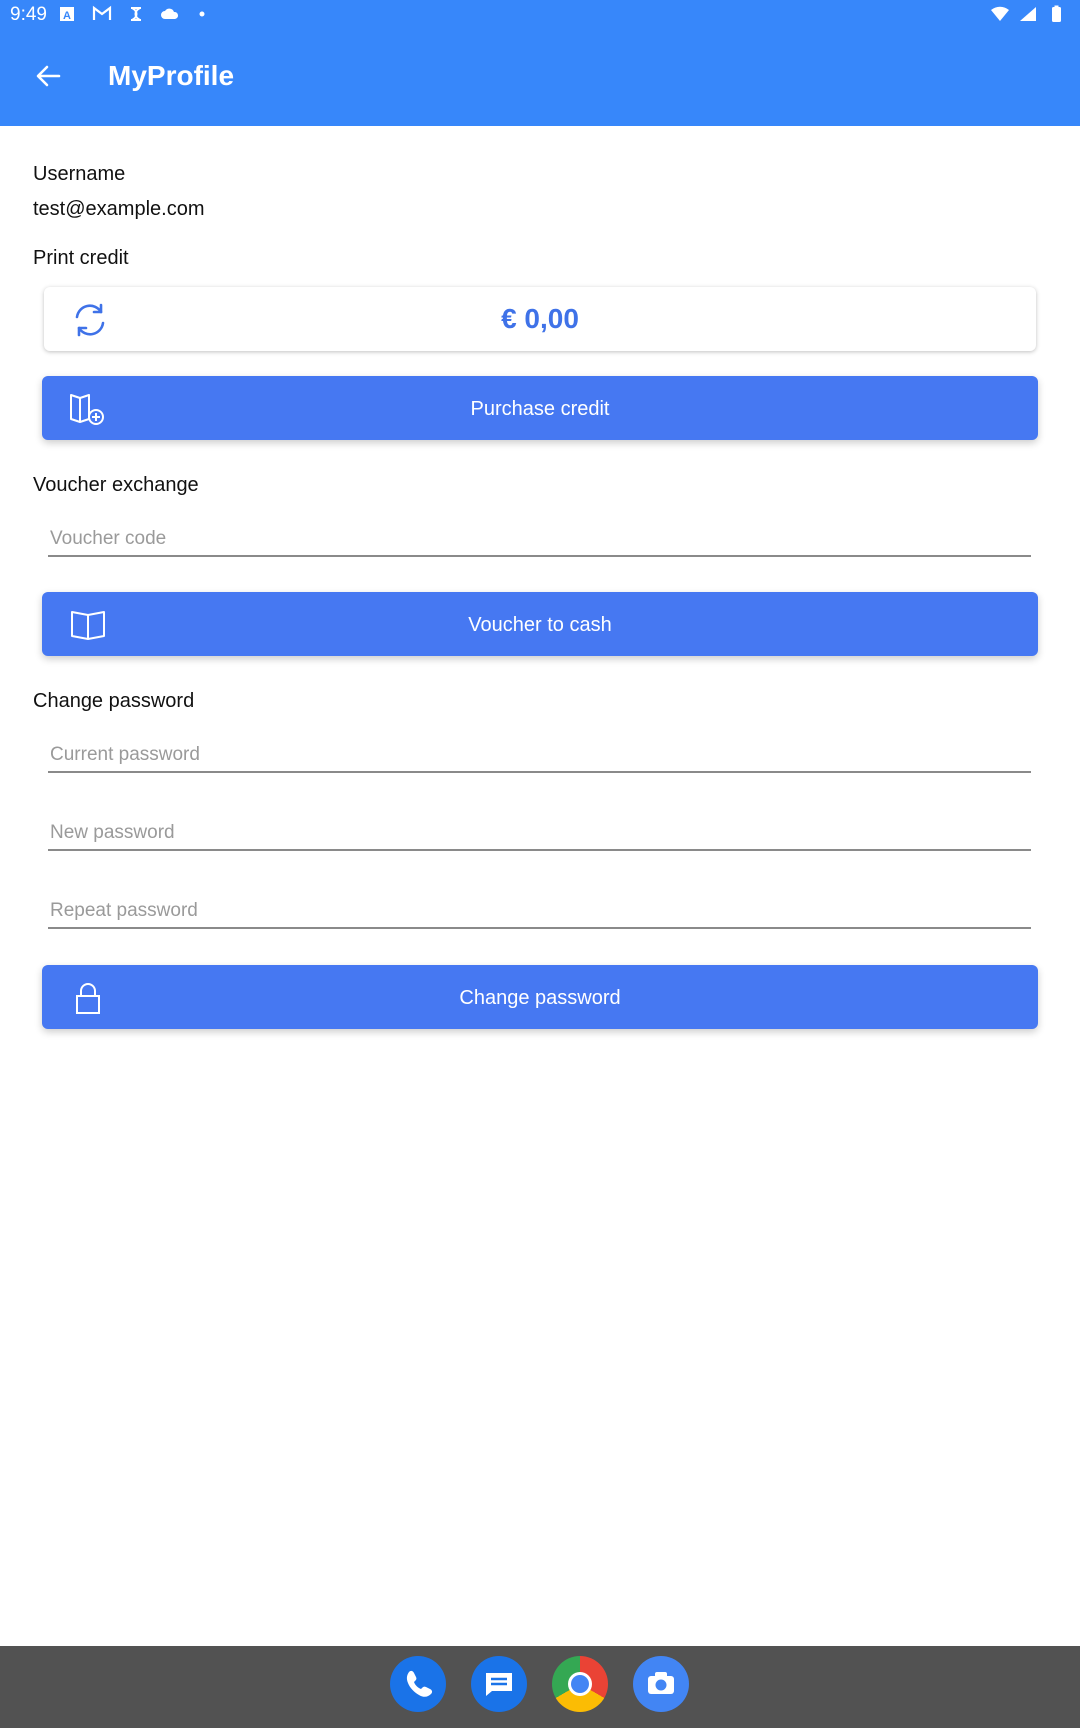  I want to click on battery-icon, so click(1056, 13).